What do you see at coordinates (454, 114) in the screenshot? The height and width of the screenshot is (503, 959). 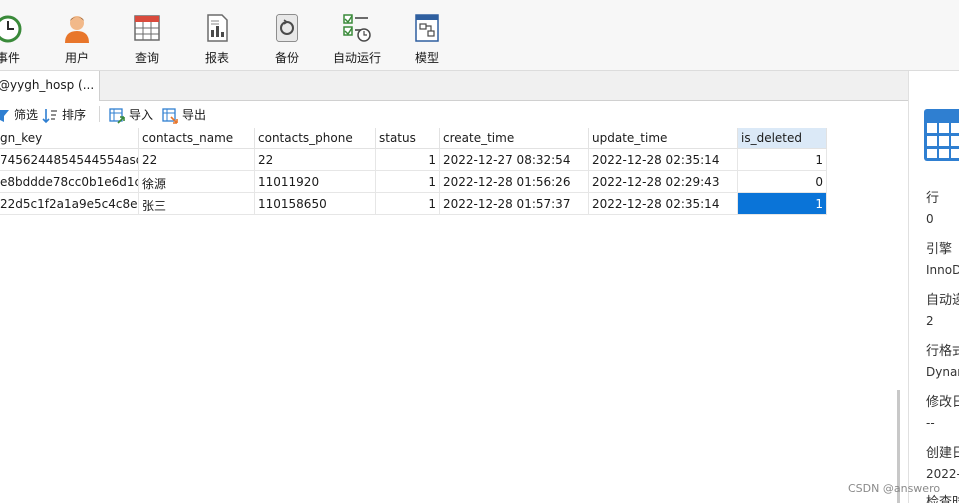 I see `data-toolbar: 筛选 排序 导入 导出` at bounding box center [454, 114].